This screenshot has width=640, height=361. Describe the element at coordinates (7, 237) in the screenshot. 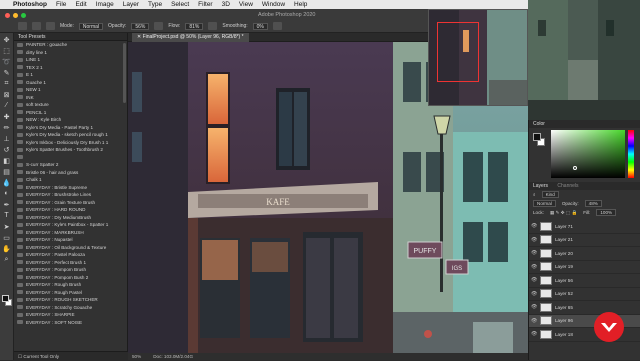

I see `shape-tool-icon: ▭` at that location.